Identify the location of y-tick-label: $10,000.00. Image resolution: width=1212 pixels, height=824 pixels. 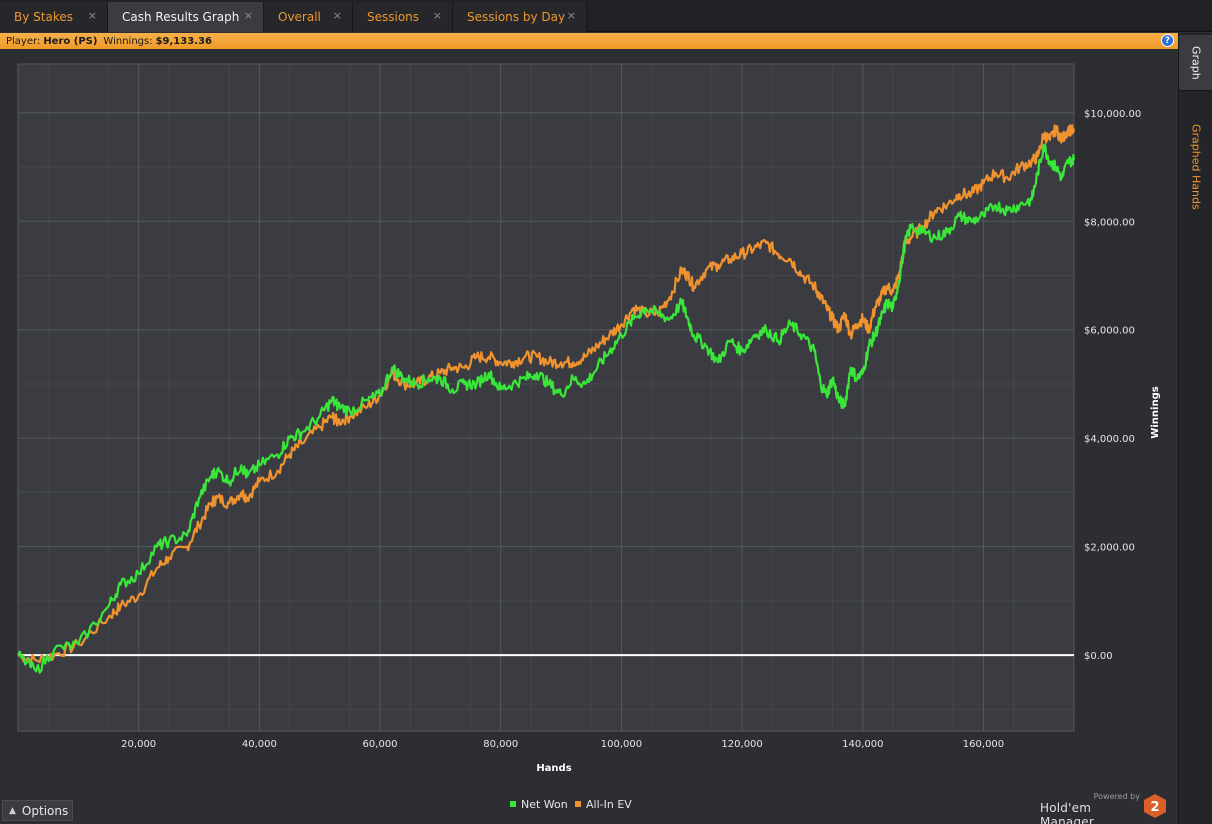
(1112, 114).